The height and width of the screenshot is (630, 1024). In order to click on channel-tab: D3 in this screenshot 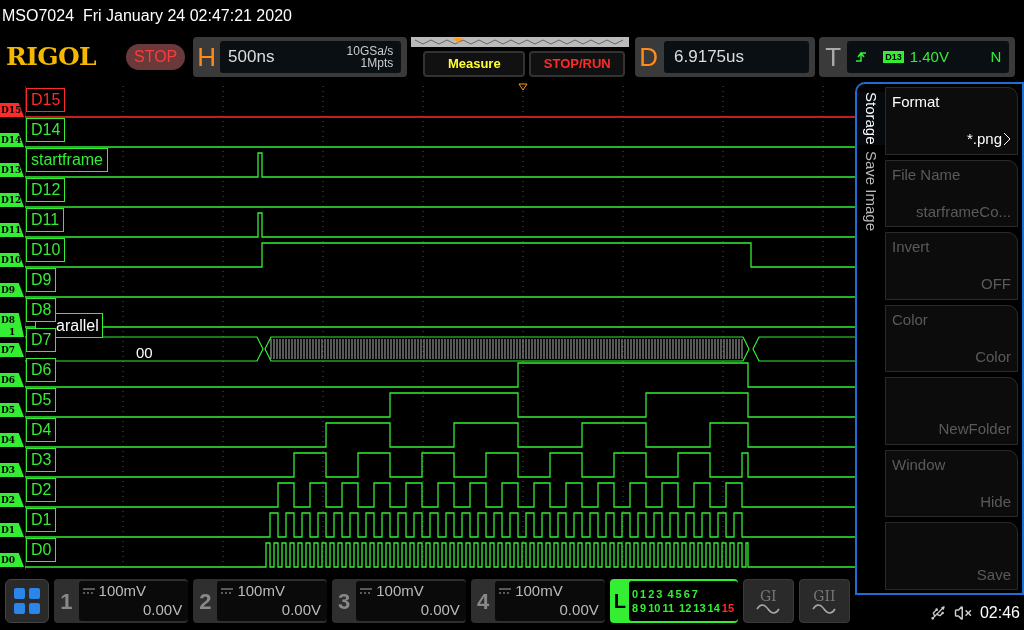, I will do `click(12, 470)`.